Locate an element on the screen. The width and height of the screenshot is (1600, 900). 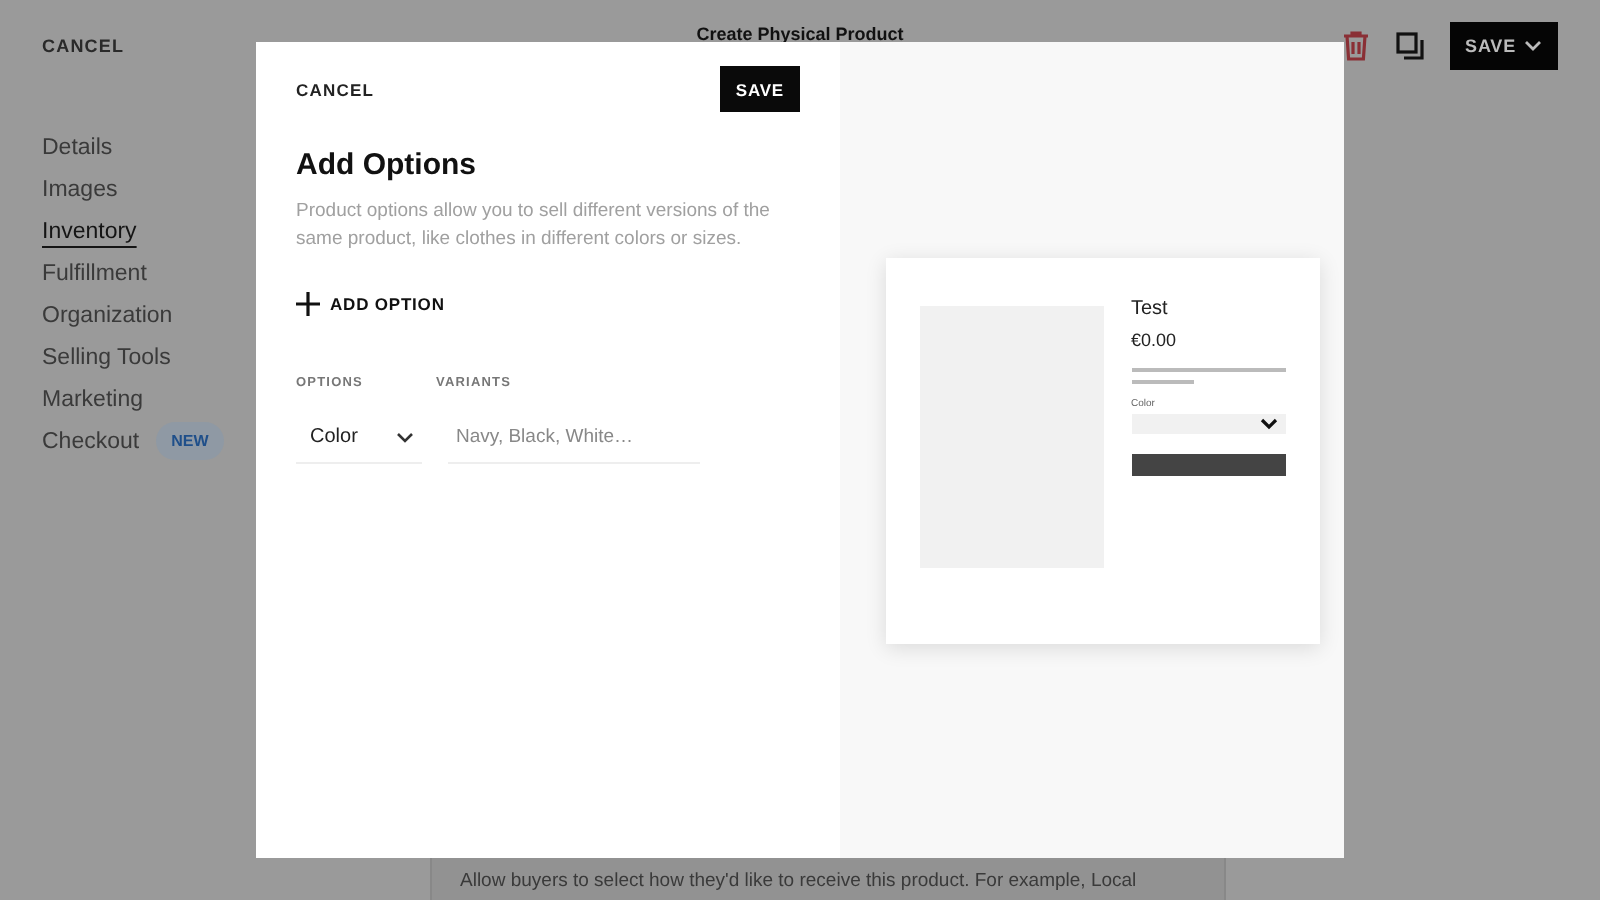
product-title: Test is located at coordinates (1150, 308).